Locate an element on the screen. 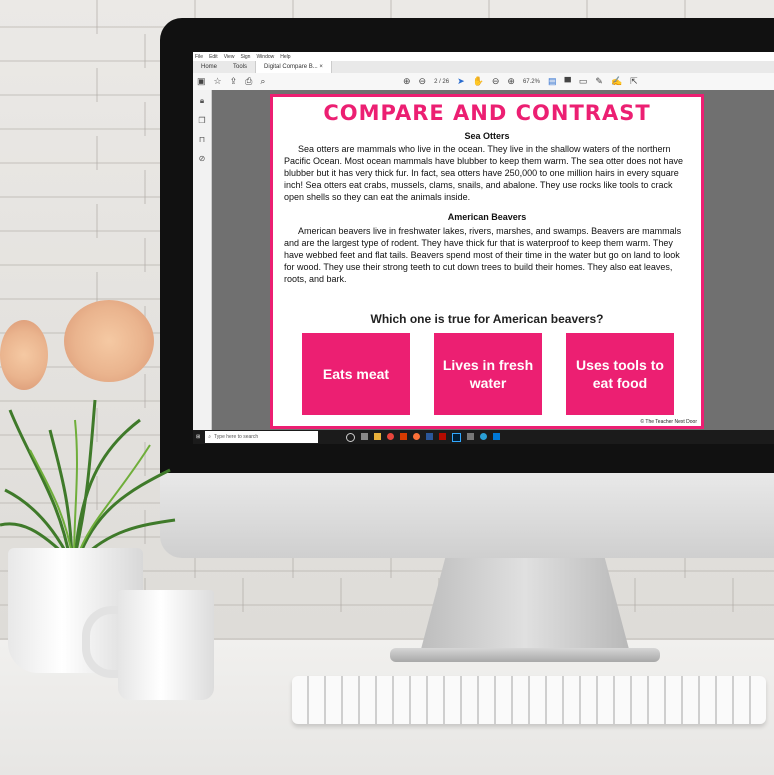 The image size is (774, 775). zoom-in-icon: ⊕ is located at coordinates (511, 81).